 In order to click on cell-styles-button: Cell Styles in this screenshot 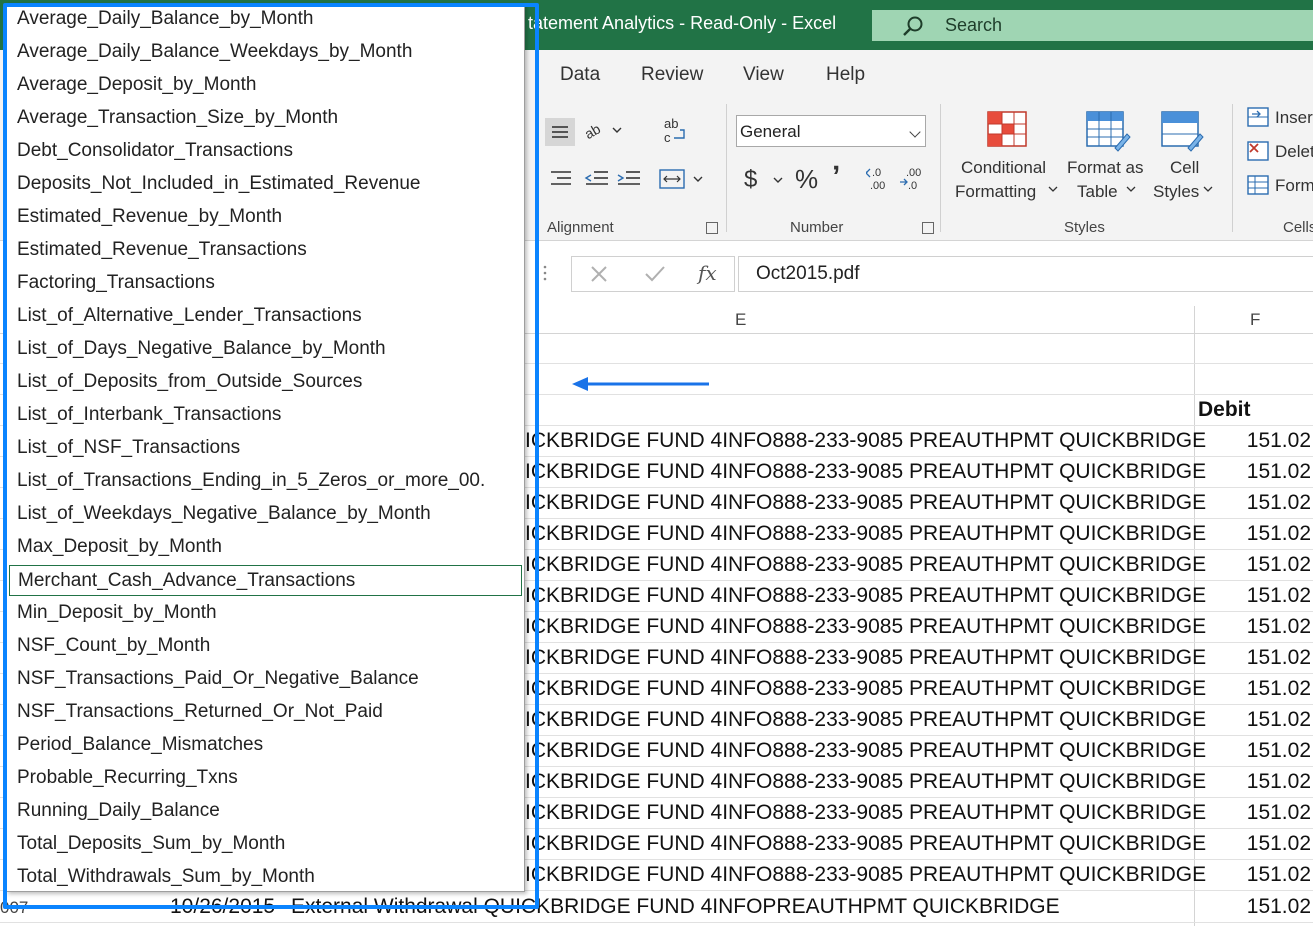, I will do `click(1185, 163)`.